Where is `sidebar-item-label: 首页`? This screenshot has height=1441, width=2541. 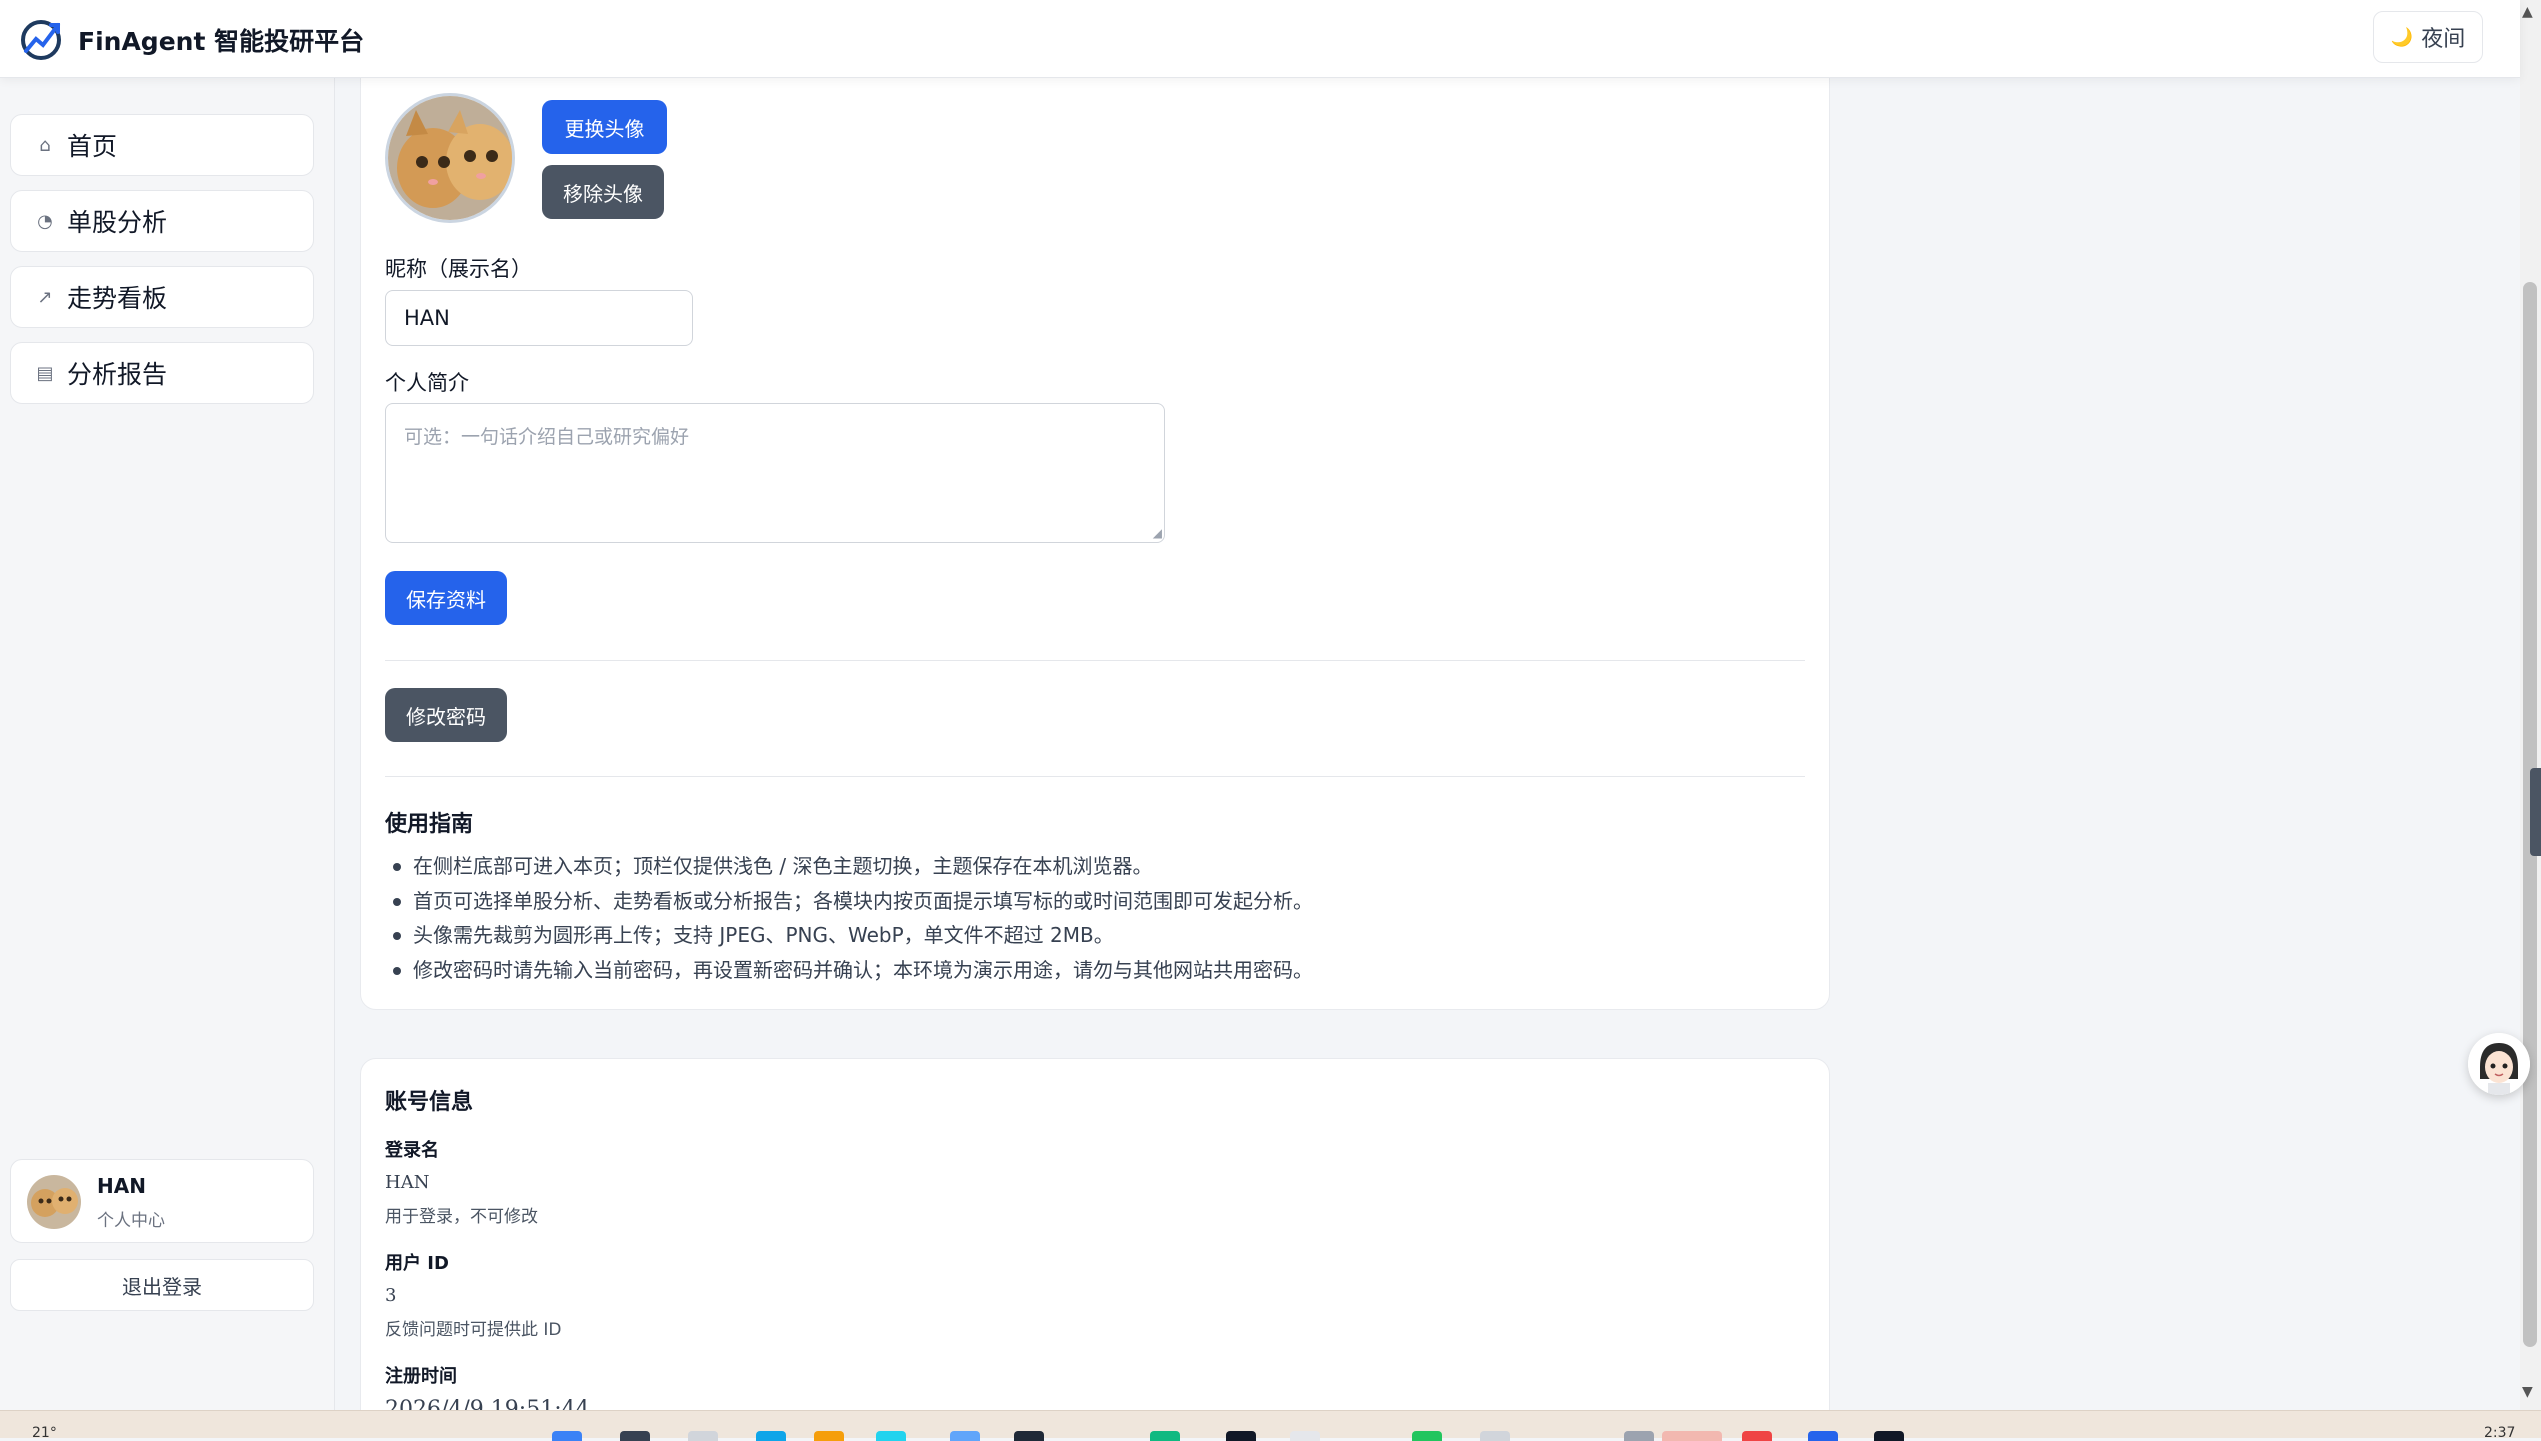
sidebar-item-label: 首页 is located at coordinates (92, 146).